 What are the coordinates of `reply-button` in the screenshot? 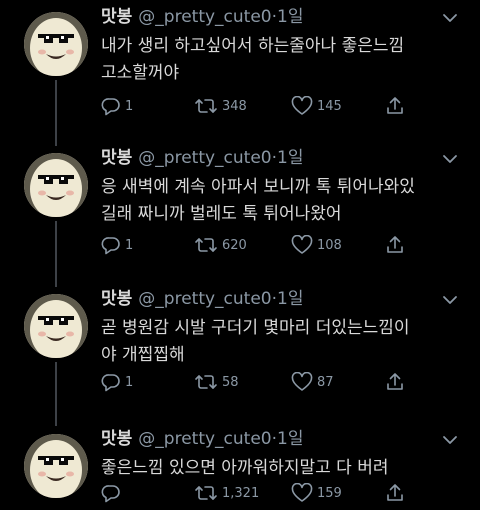 It's located at (113, 493).